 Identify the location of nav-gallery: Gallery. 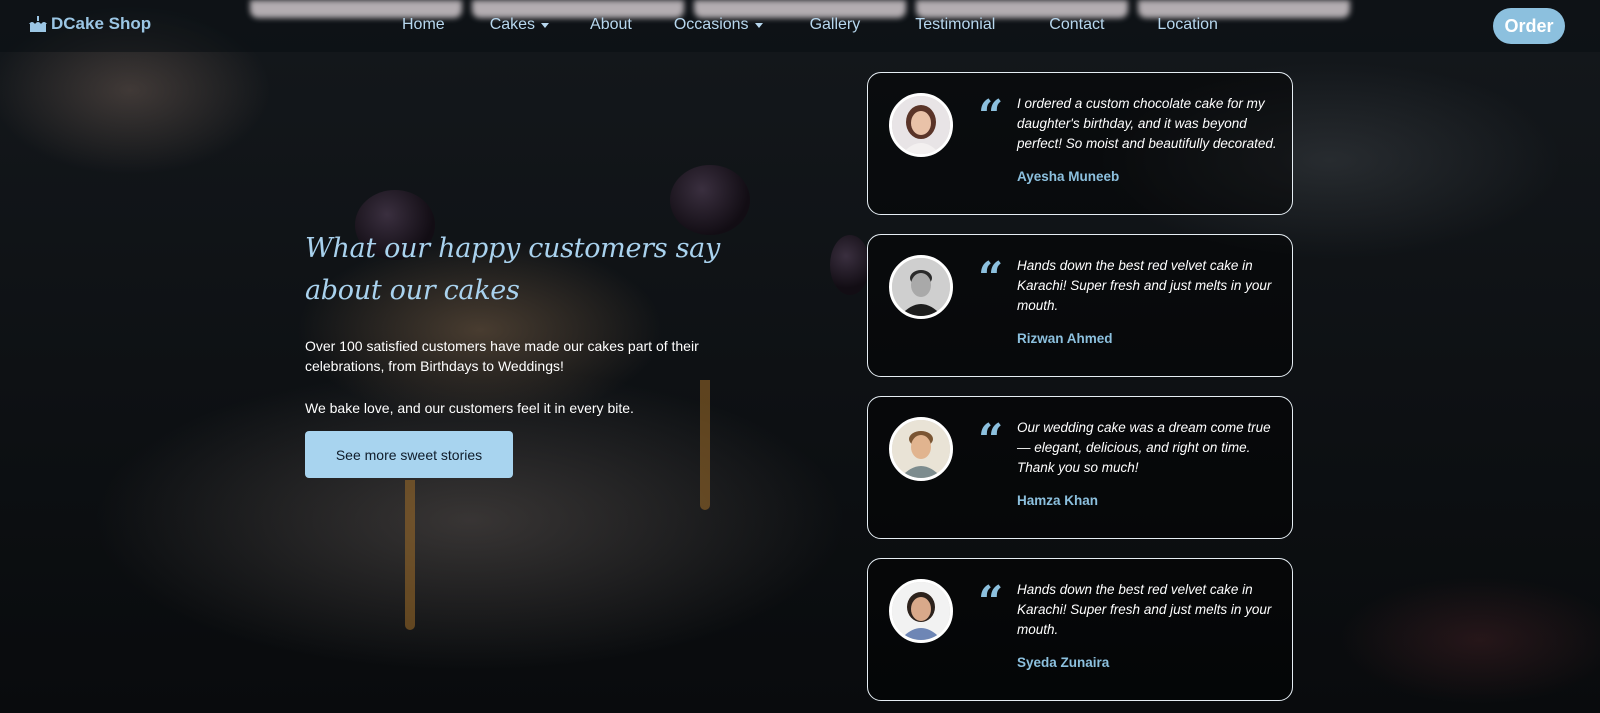
(835, 25).